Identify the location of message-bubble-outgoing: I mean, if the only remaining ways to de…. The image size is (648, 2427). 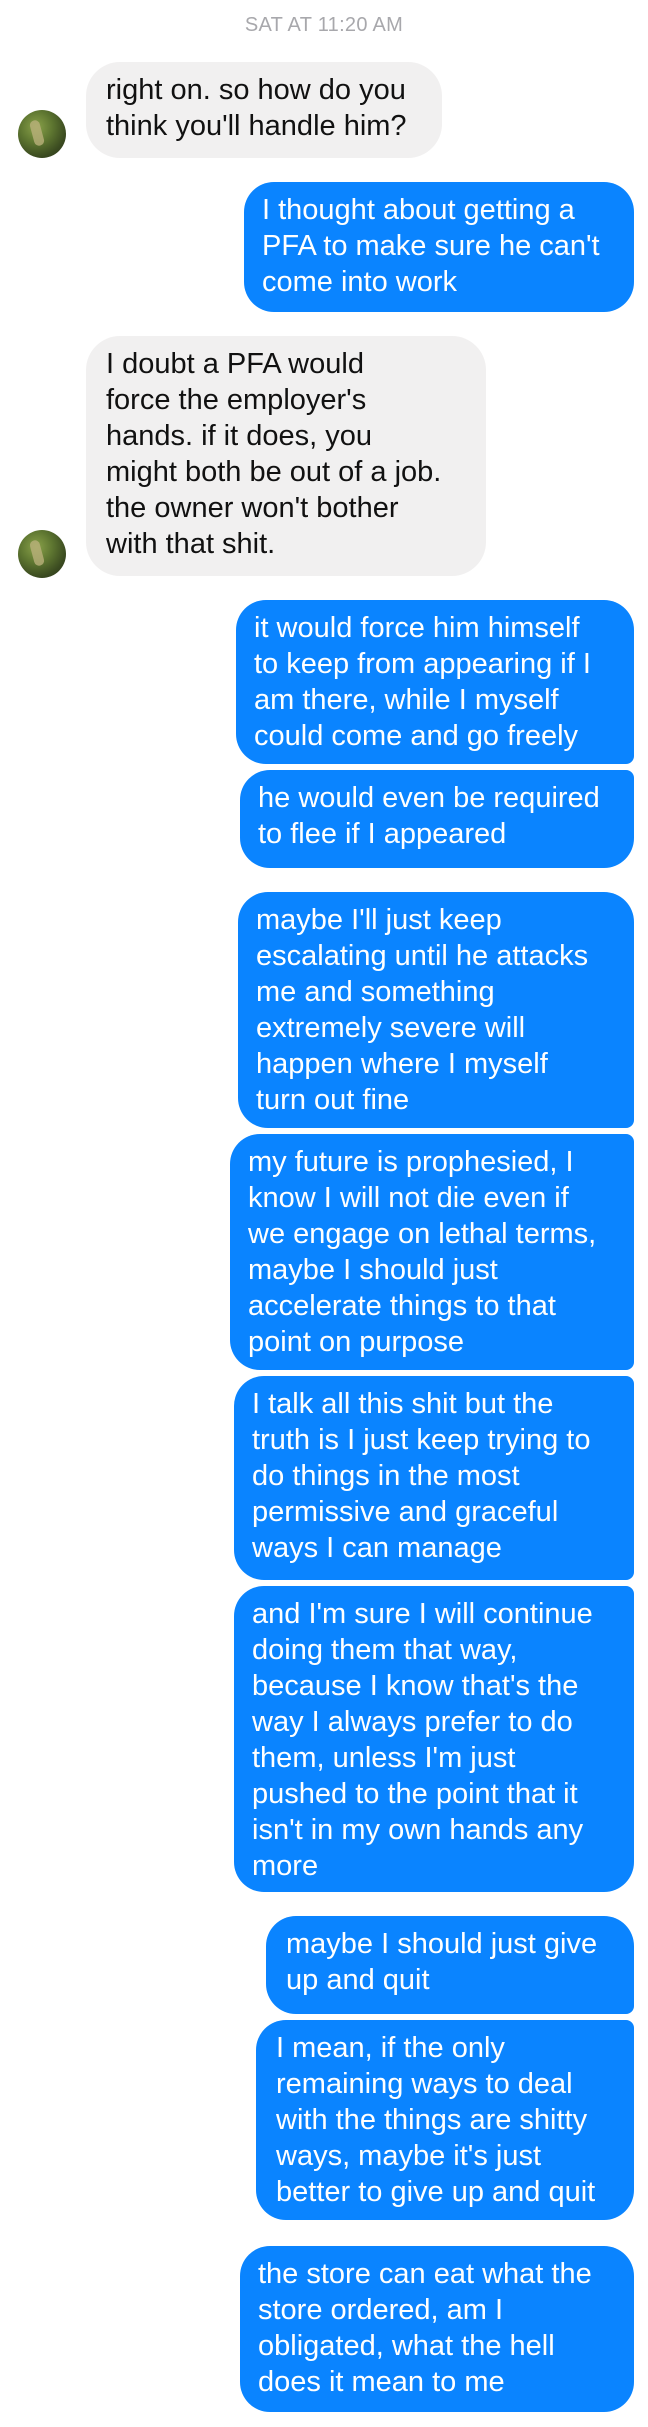
(445, 2120).